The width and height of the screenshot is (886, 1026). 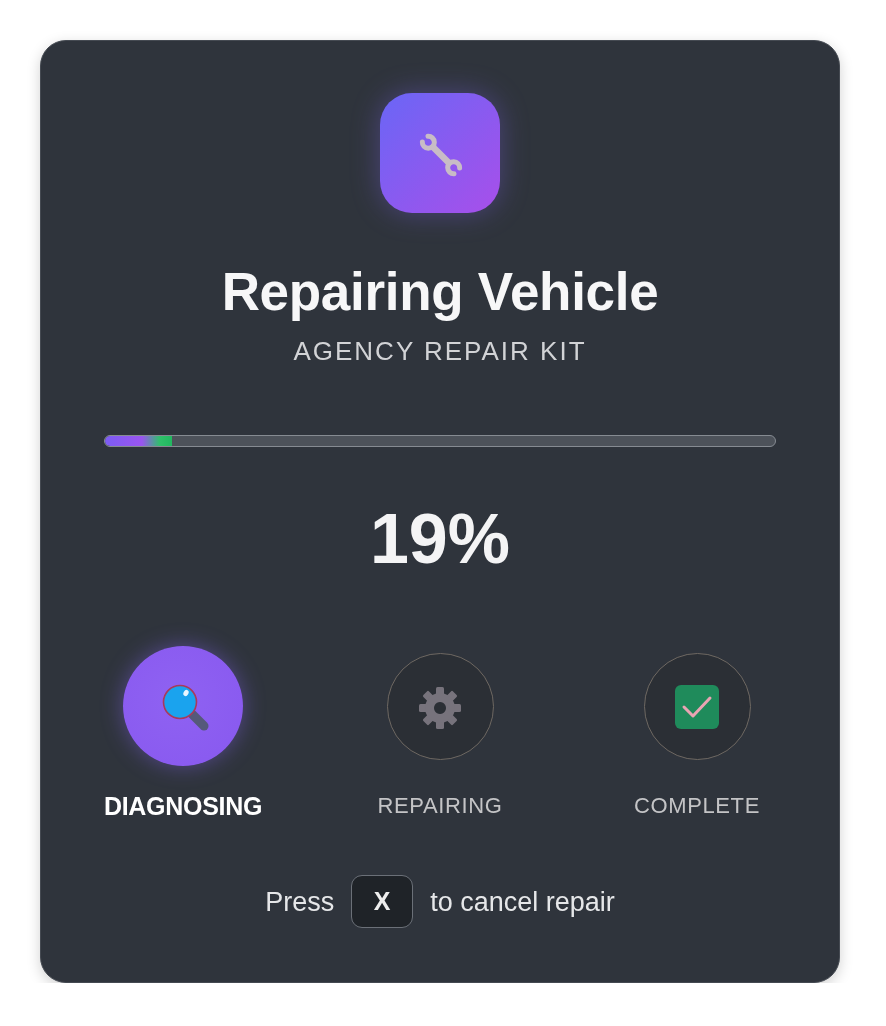 What do you see at coordinates (440, 351) in the screenshot?
I see `dialog-subtitle: AGENCY REPAIR KIT` at bounding box center [440, 351].